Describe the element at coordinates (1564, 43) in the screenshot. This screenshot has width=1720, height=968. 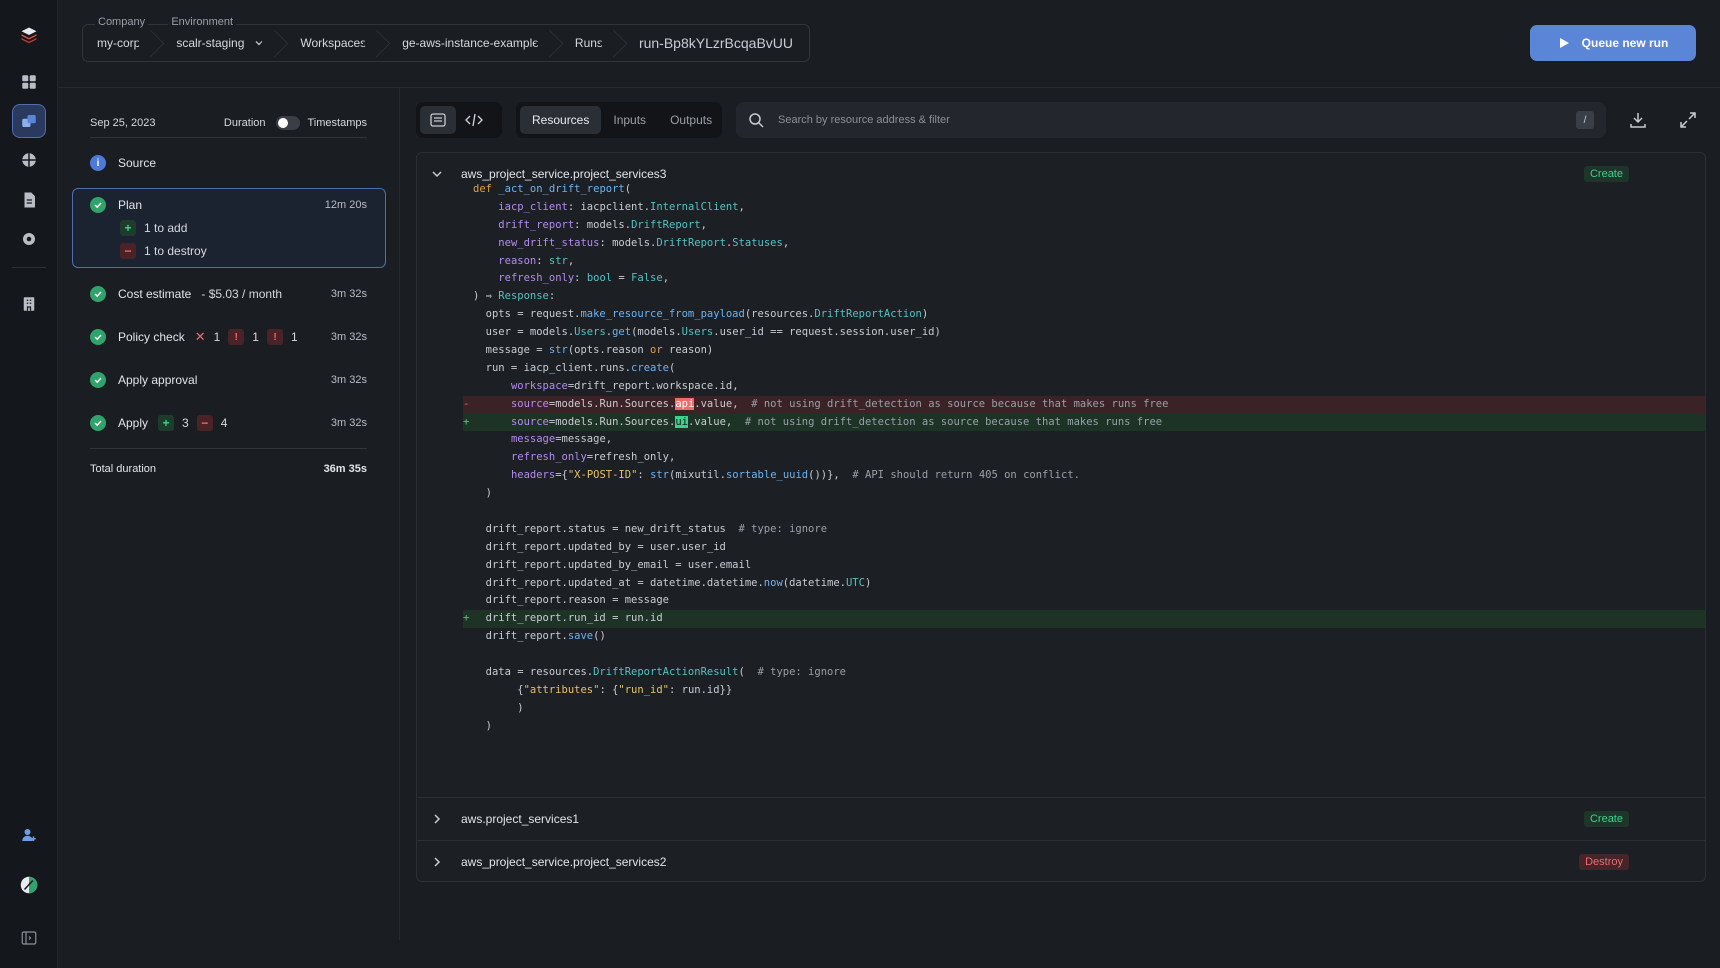
I see `play-icon` at that location.